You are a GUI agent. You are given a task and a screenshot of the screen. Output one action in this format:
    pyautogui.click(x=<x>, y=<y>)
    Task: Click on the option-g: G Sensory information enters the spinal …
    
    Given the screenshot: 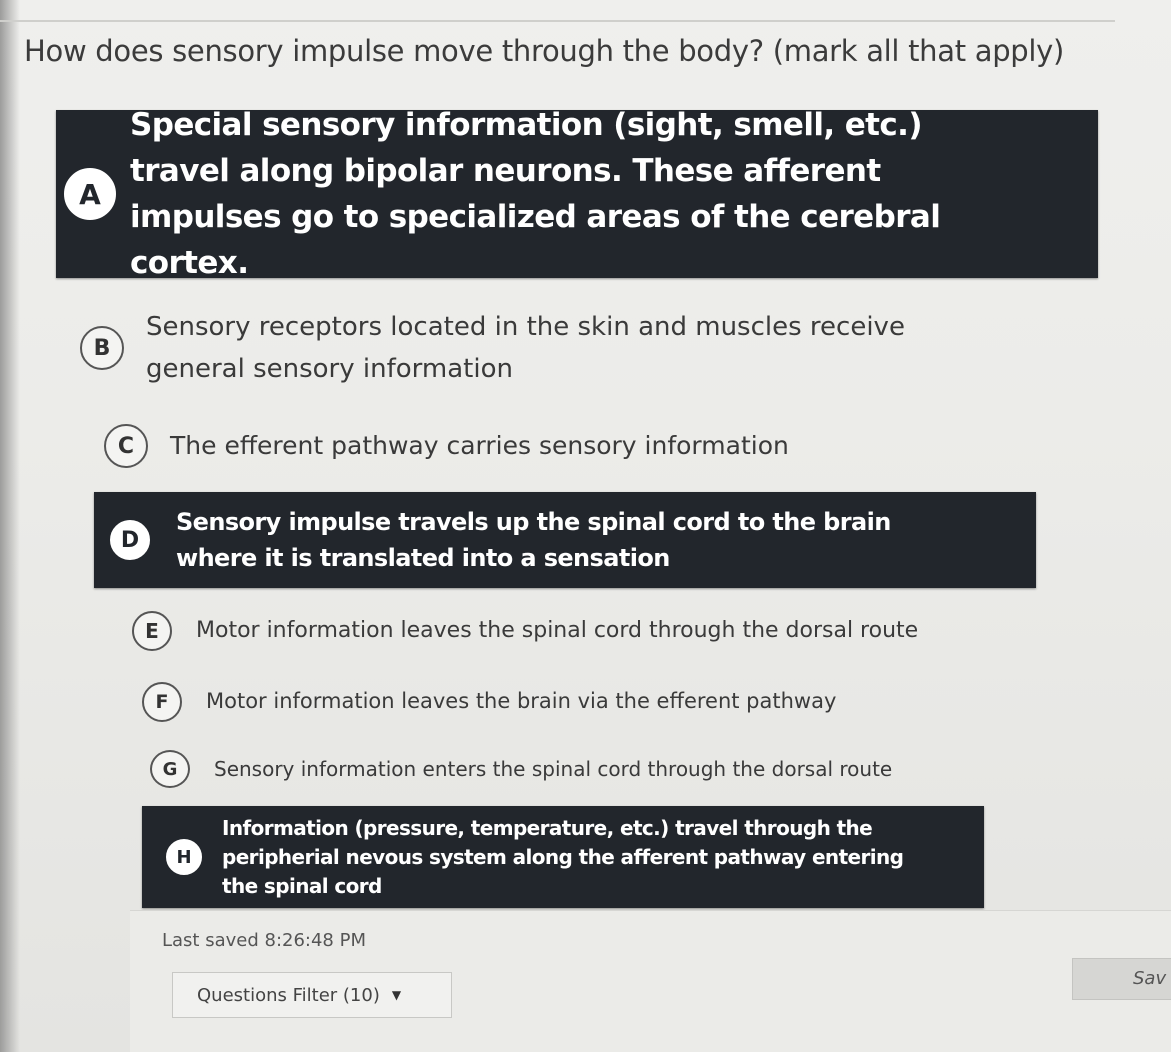 What is the action you would take?
    pyautogui.click(x=575, y=769)
    